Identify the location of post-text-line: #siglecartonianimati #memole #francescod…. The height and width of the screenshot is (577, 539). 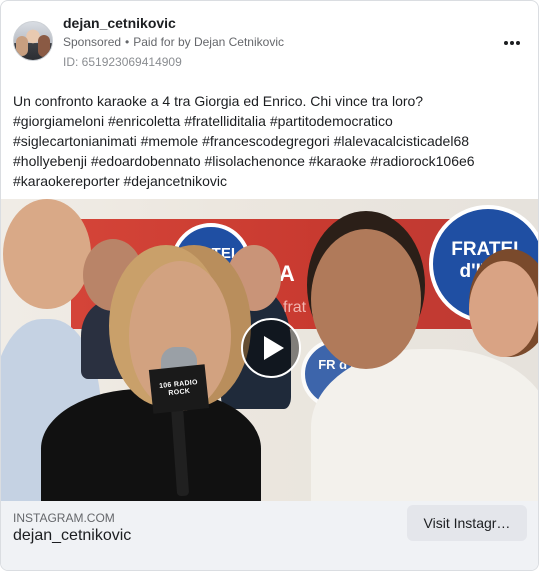
(241, 141).